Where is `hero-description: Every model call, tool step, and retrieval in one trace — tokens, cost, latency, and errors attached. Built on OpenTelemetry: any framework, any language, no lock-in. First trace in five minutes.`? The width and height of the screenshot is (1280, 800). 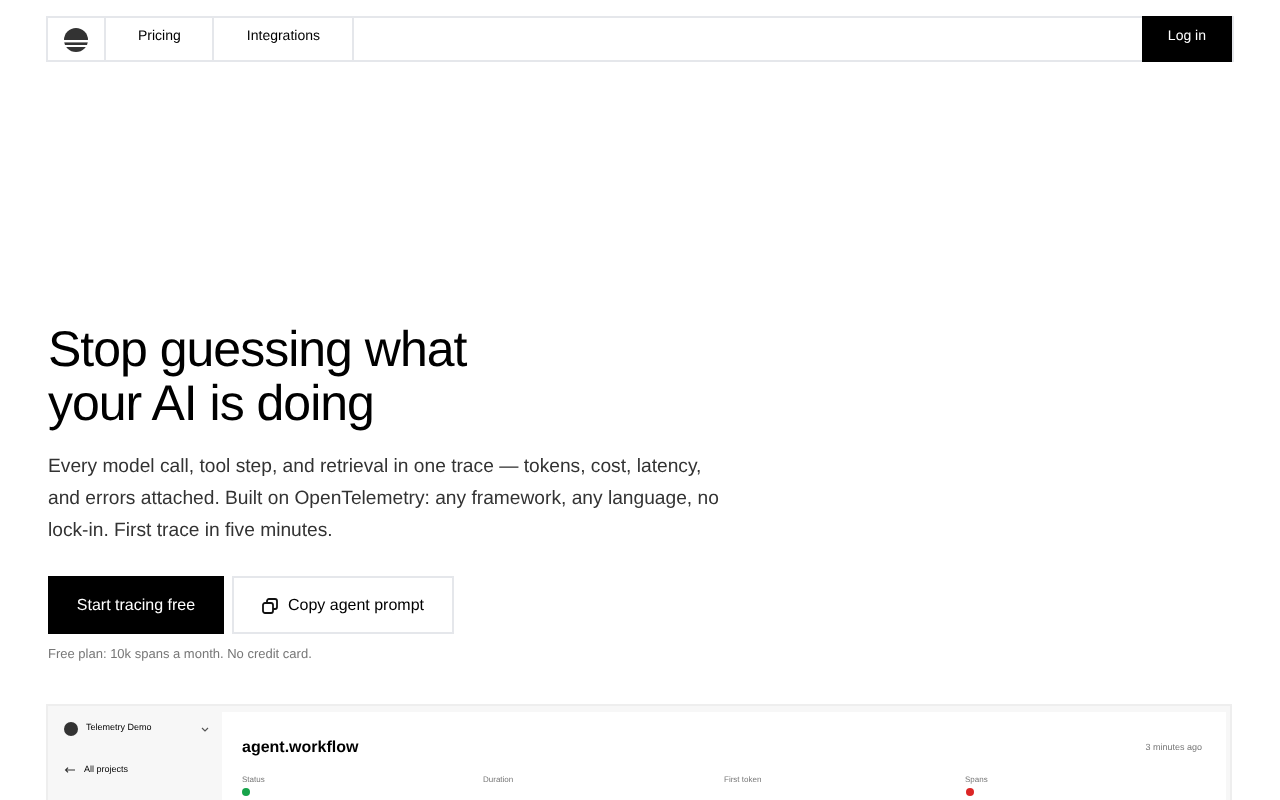 hero-description: Every model call, tool step, and retrieval in one trace — tokens, cost, latency, and errors attached. Built on OpenTelemetry: any framework, any language, no lock-in. First trace in five minutes. is located at coordinates (384, 500).